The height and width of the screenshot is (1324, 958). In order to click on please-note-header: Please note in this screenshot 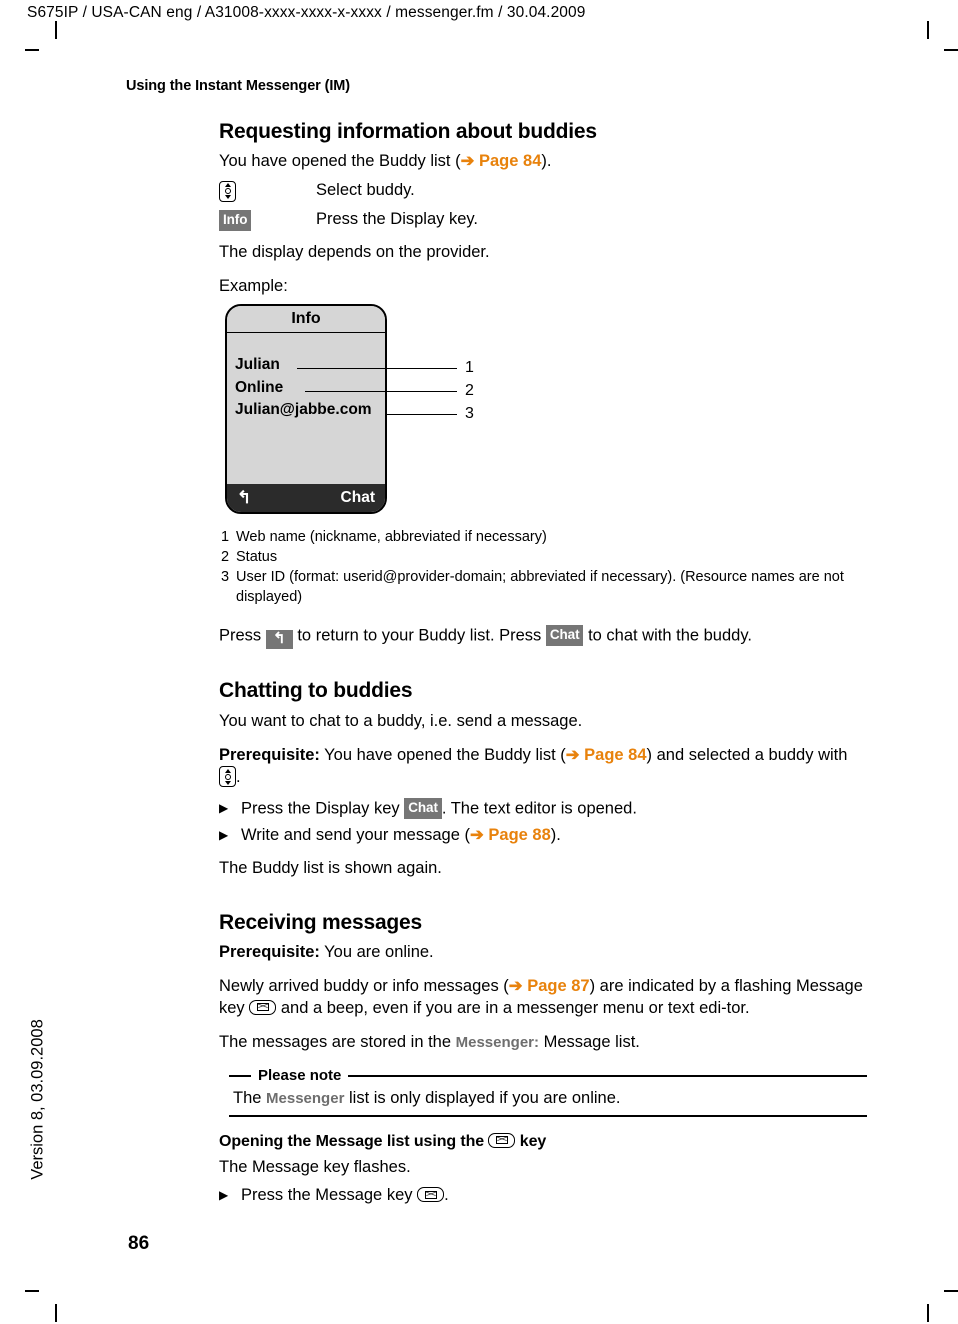, I will do `click(548, 1075)`.